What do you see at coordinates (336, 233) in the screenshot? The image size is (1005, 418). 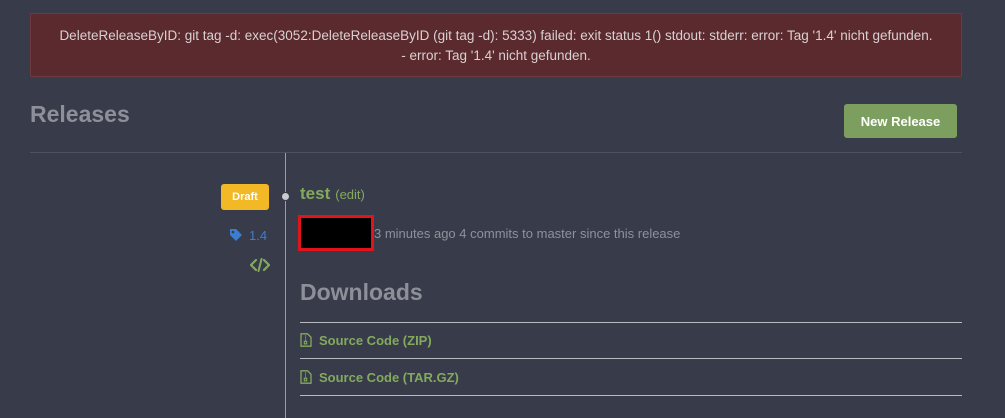 I see `redacted-avatar-region` at bounding box center [336, 233].